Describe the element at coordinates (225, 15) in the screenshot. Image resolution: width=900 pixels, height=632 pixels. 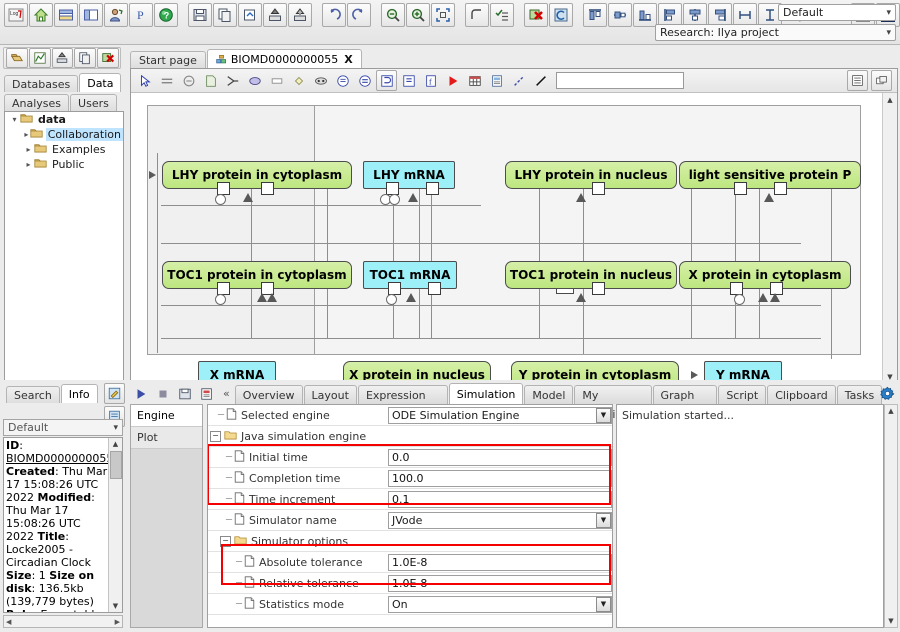
I see `save-as-icon` at that location.